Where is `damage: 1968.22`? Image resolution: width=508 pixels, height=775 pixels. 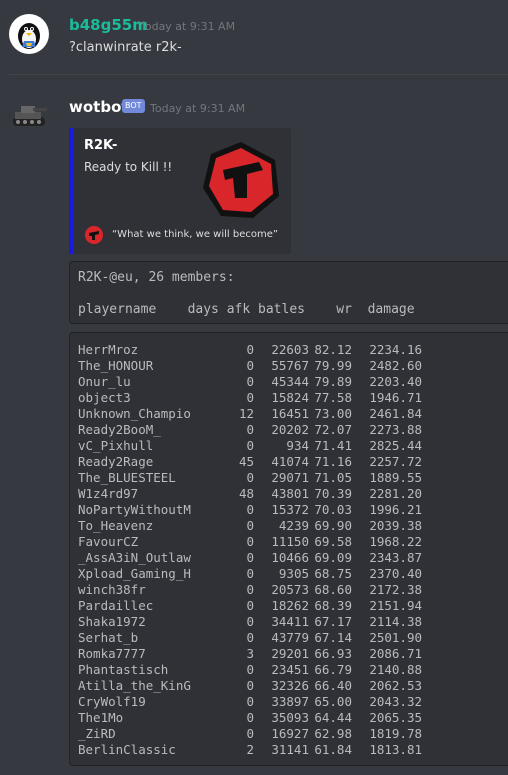 damage: 1968.22 is located at coordinates (395, 541).